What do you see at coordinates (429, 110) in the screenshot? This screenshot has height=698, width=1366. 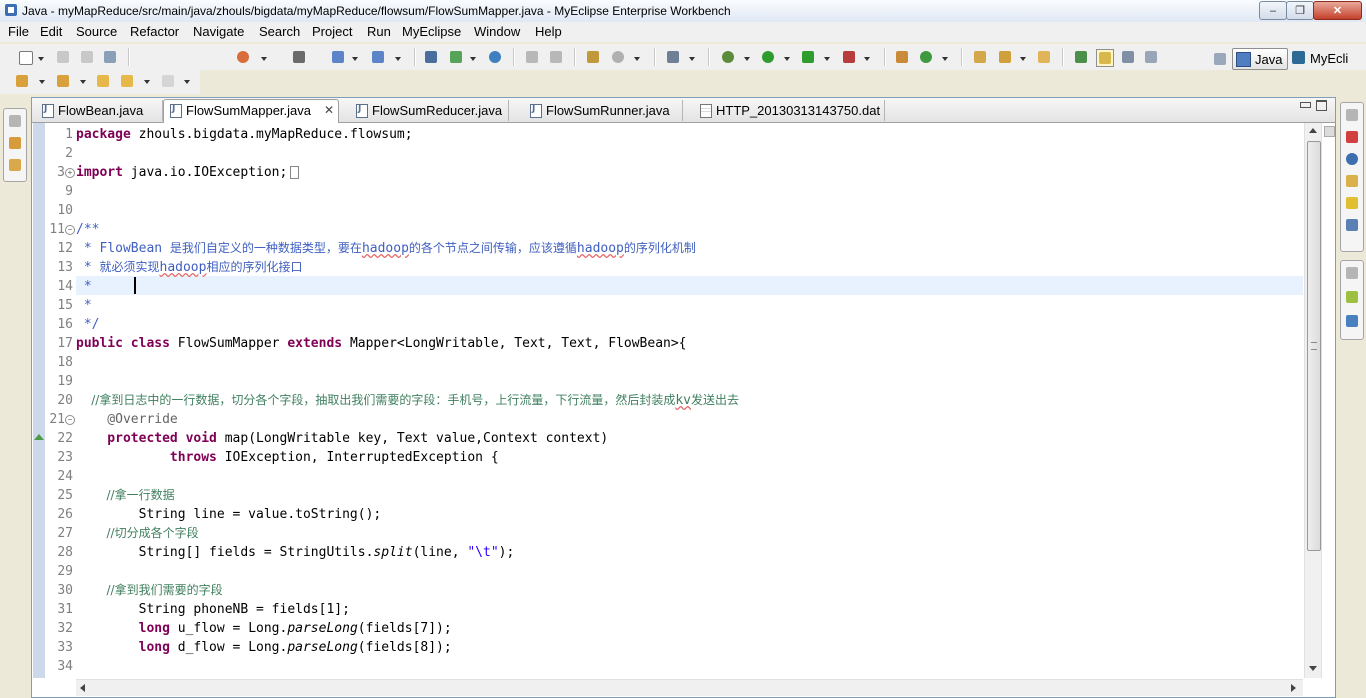 I see `tab-flowsumreducer: FlowSumReducer.java` at bounding box center [429, 110].